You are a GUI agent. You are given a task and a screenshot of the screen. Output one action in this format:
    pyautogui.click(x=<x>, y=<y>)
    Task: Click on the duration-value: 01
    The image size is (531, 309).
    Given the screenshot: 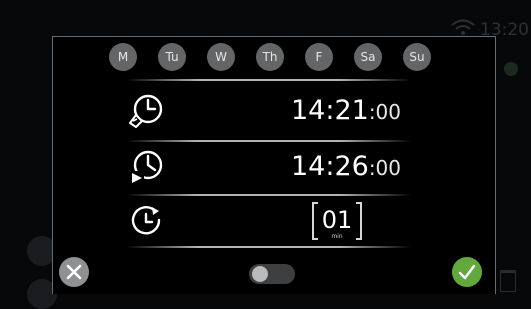 What is the action you would take?
    pyautogui.click(x=337, y=220)
    